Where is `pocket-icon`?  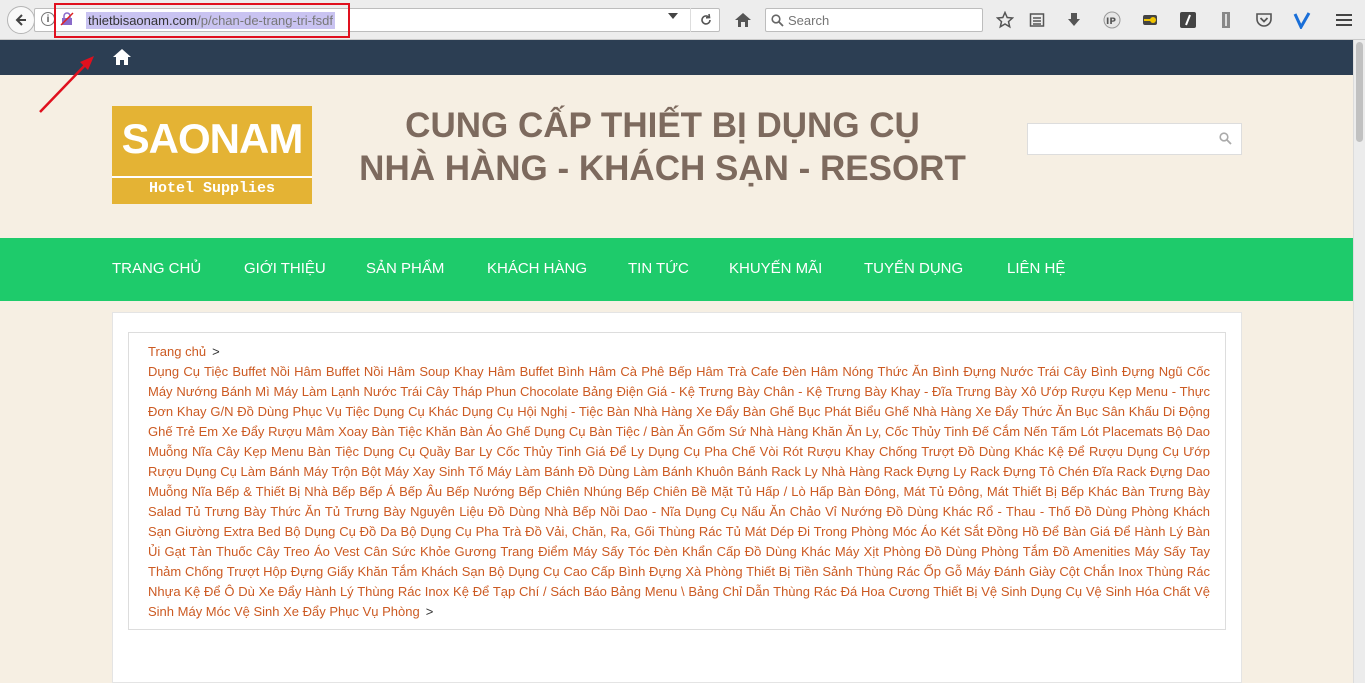
pocket-icon is located at coordinates (1264, 20).